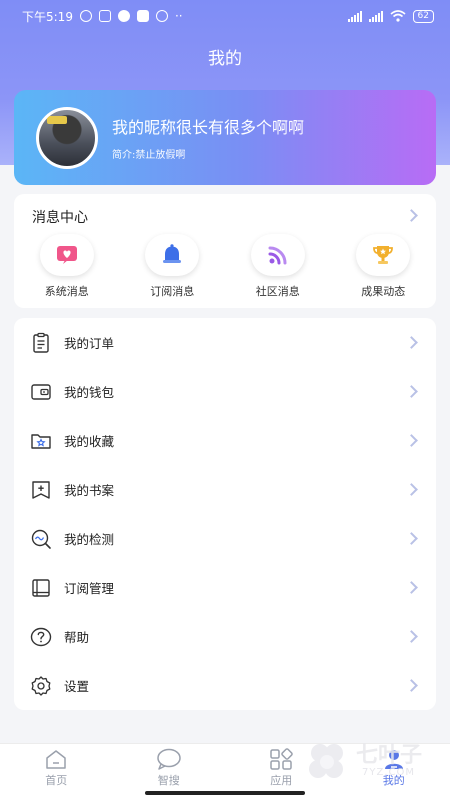 This screenshot has width=450, height=800. What do you see at coordinates (41, 391) in the screenshot?
I see `wallet-icon` at bounding box center [41, 391].